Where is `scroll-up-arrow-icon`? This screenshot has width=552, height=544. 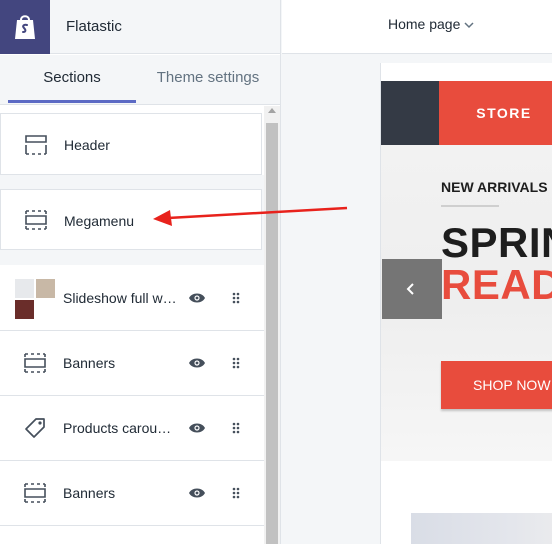 scroll-up-arrow-icon is located at coordinates (272, 110).